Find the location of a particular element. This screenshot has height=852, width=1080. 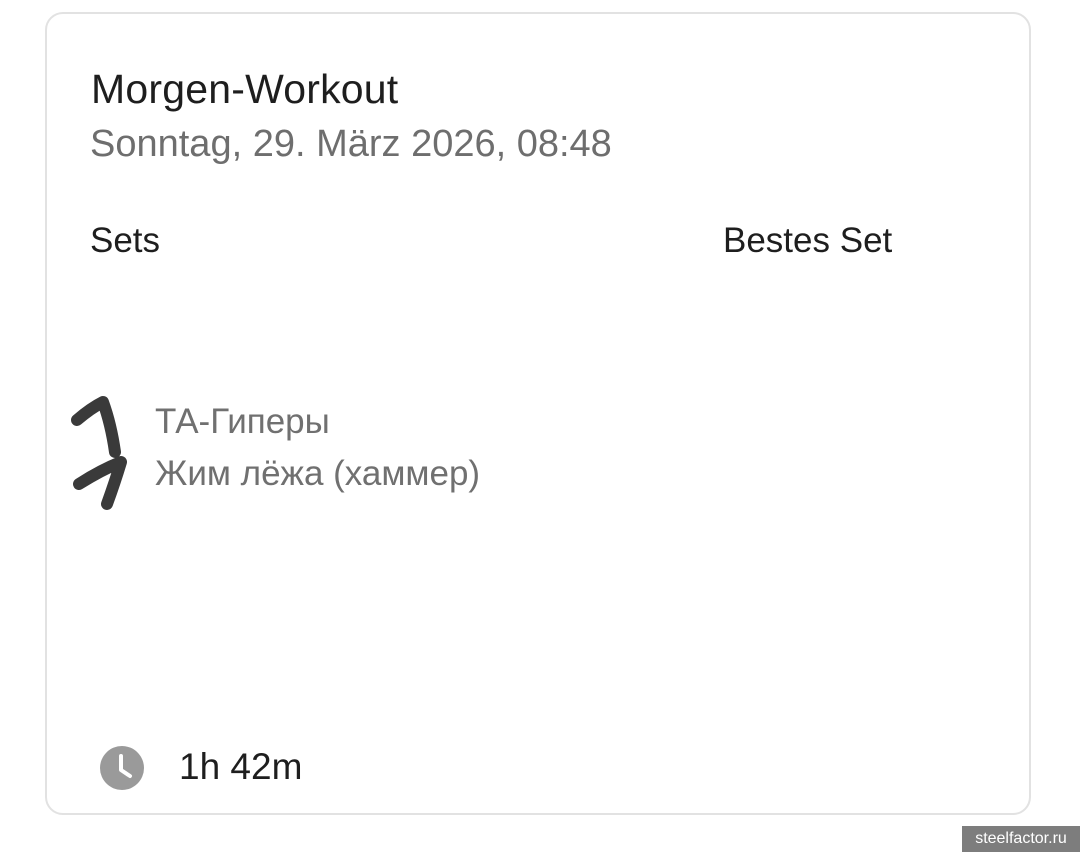

sets-column-header: Sets is located at coordinates (125, 240).